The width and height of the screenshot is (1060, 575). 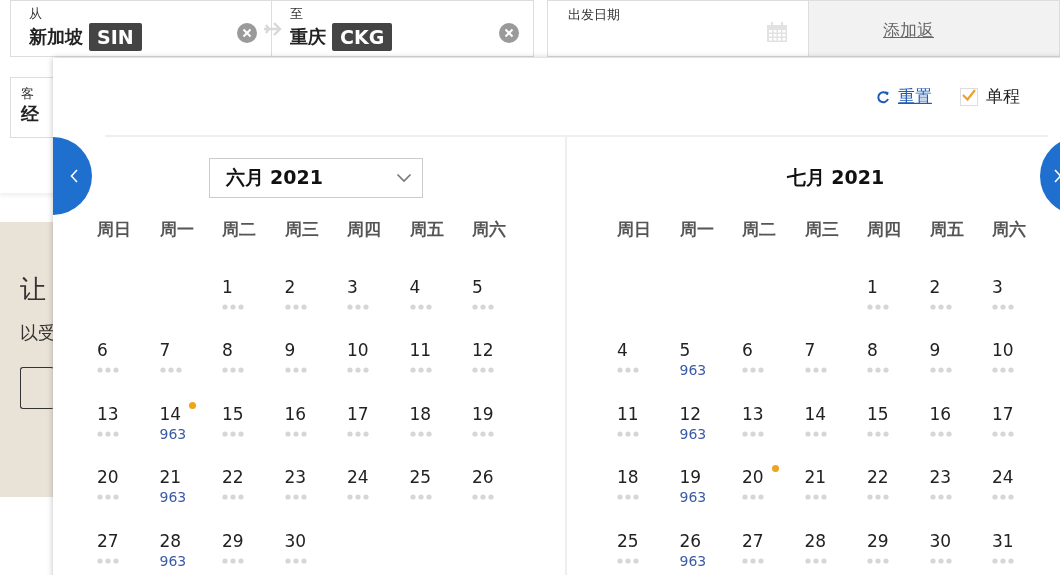 What do you see at coordinates (141, 28) in the screenshot?
I see `origin-field: 从 新加坡 SIN` at bounding box center [141, 28].